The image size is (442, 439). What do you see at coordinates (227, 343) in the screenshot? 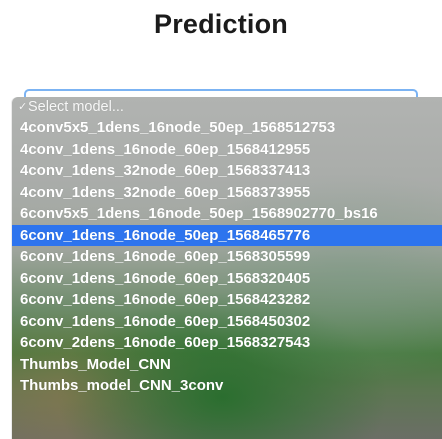
I see `dropdown-option: 6conv_2dens_16node_60ep_1568327543` at bounding box center [227, 343].